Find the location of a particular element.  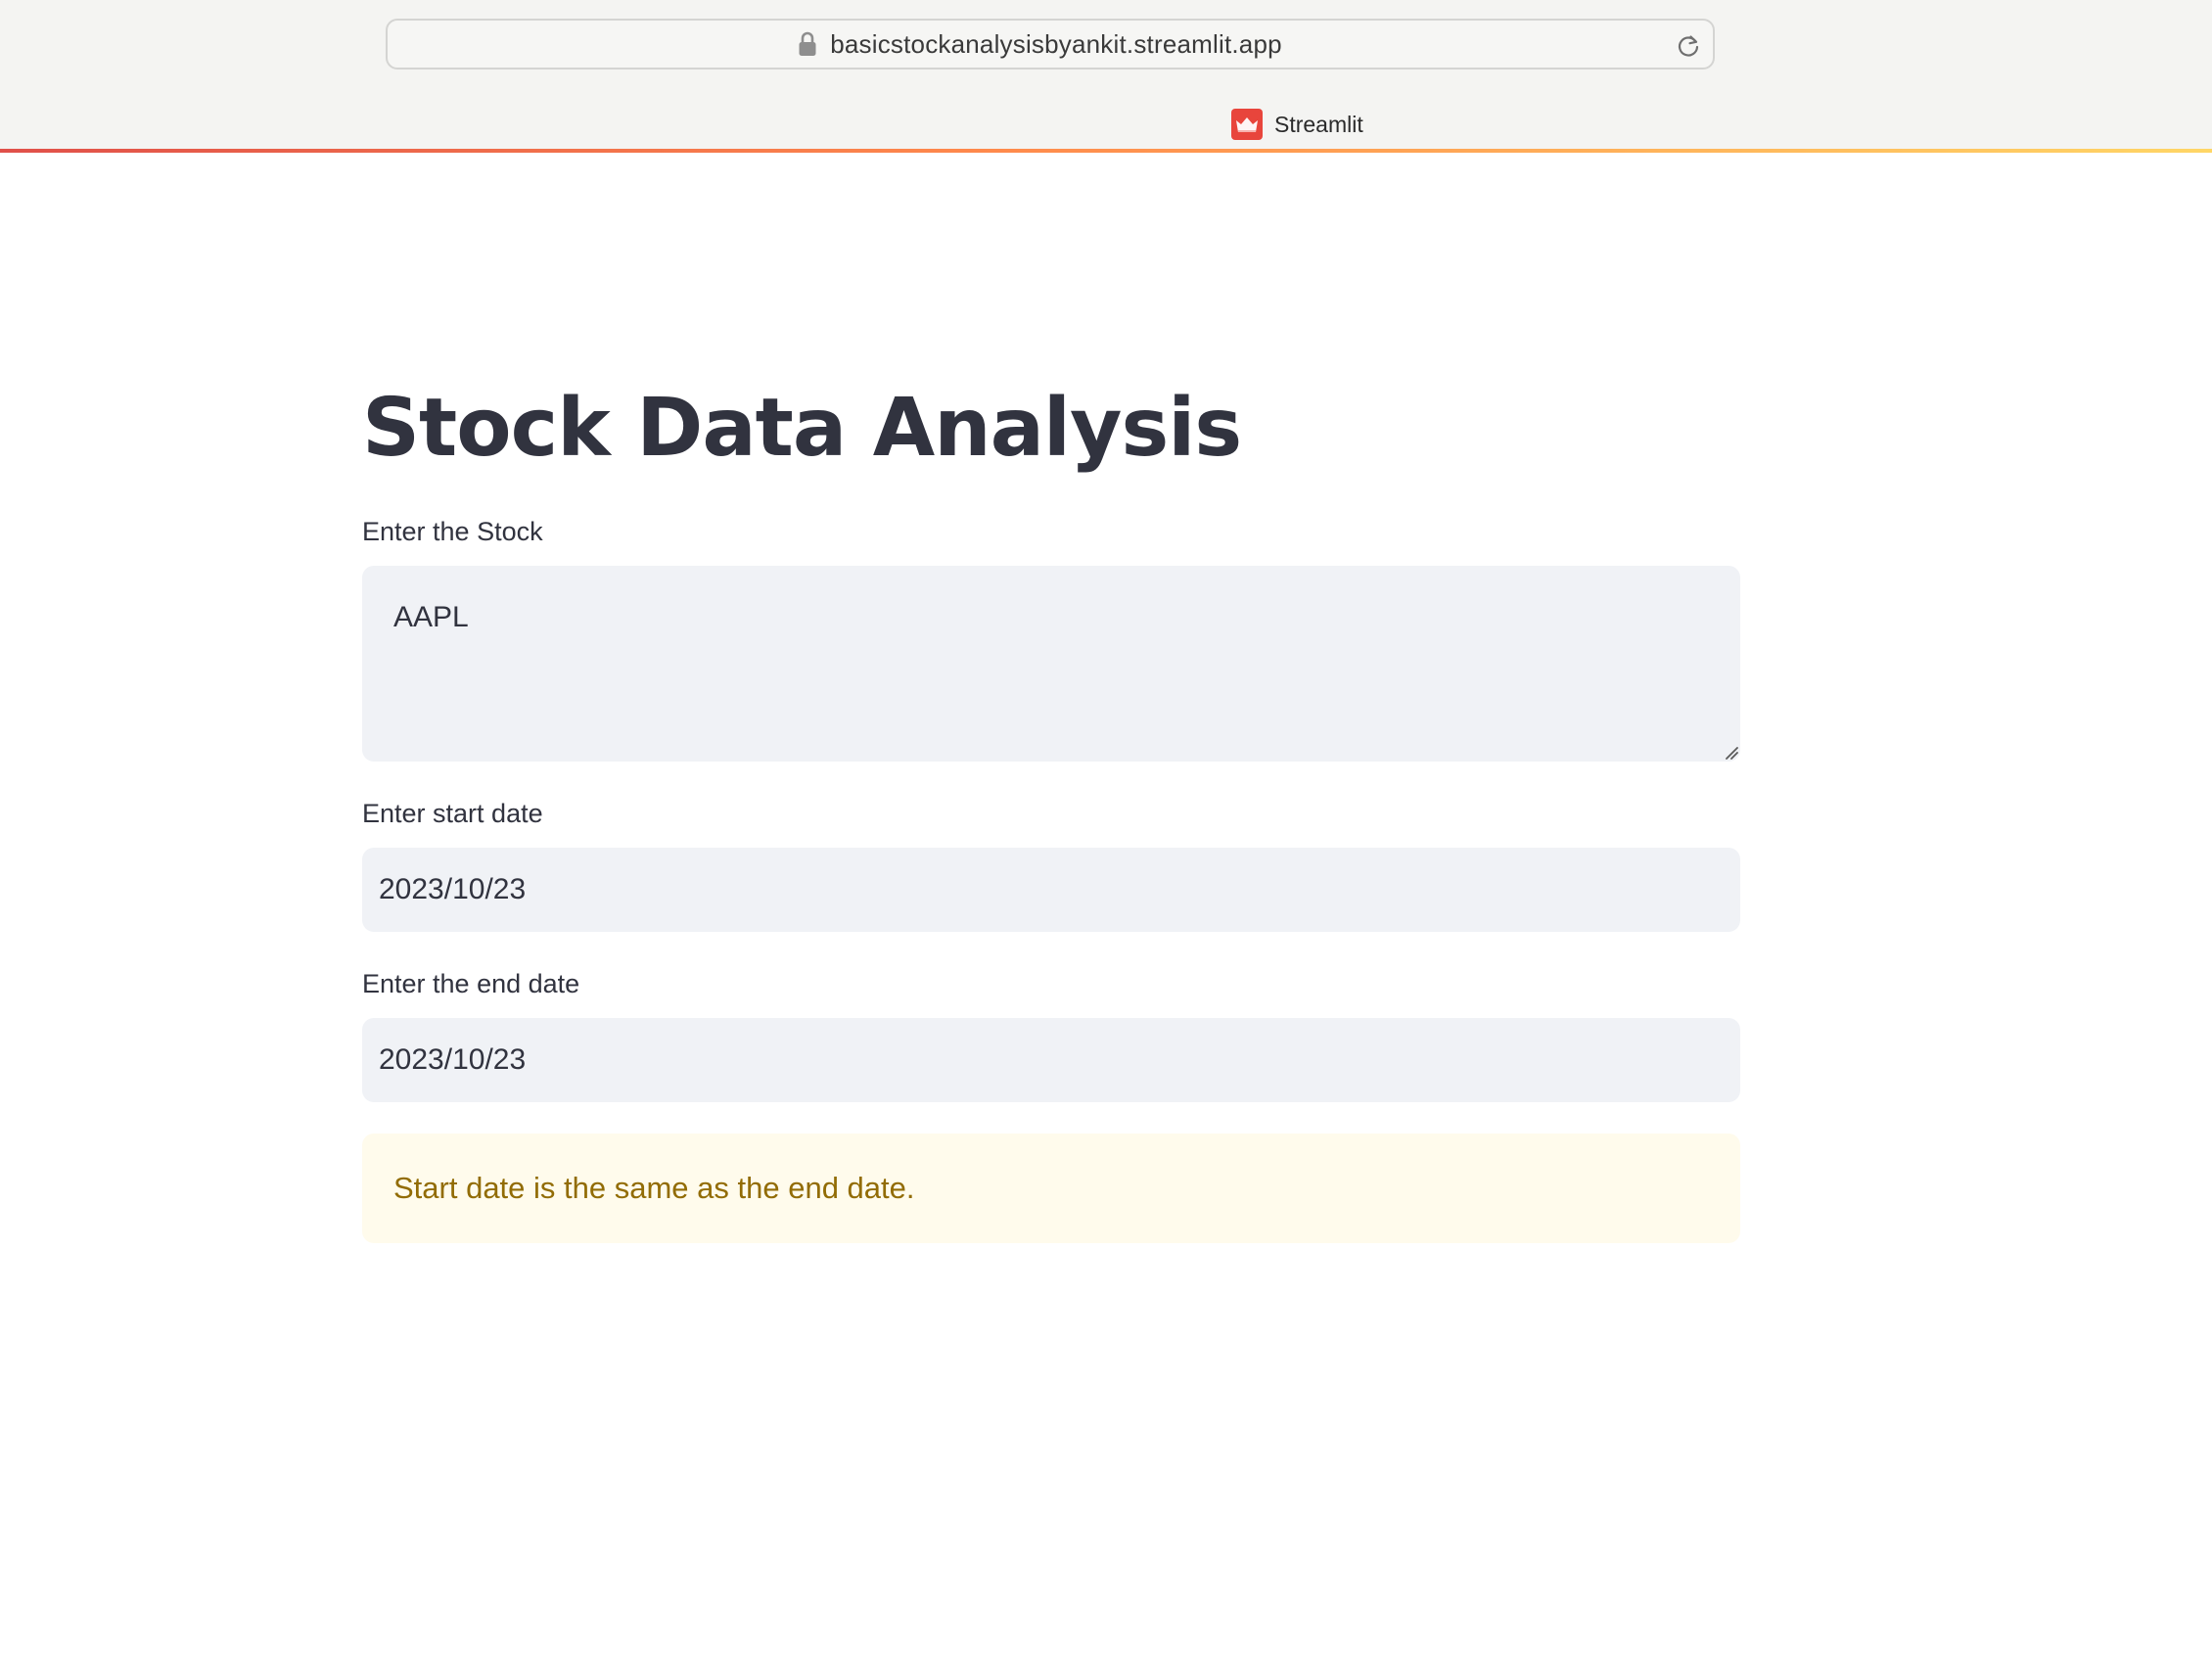

streamlit-logo-icon is located at coordinates (1247, 125).